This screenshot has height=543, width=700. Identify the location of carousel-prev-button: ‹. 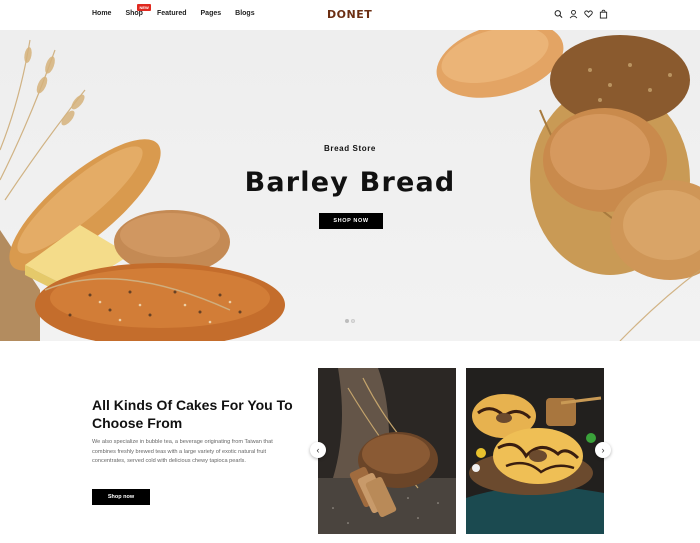
(318, 450).